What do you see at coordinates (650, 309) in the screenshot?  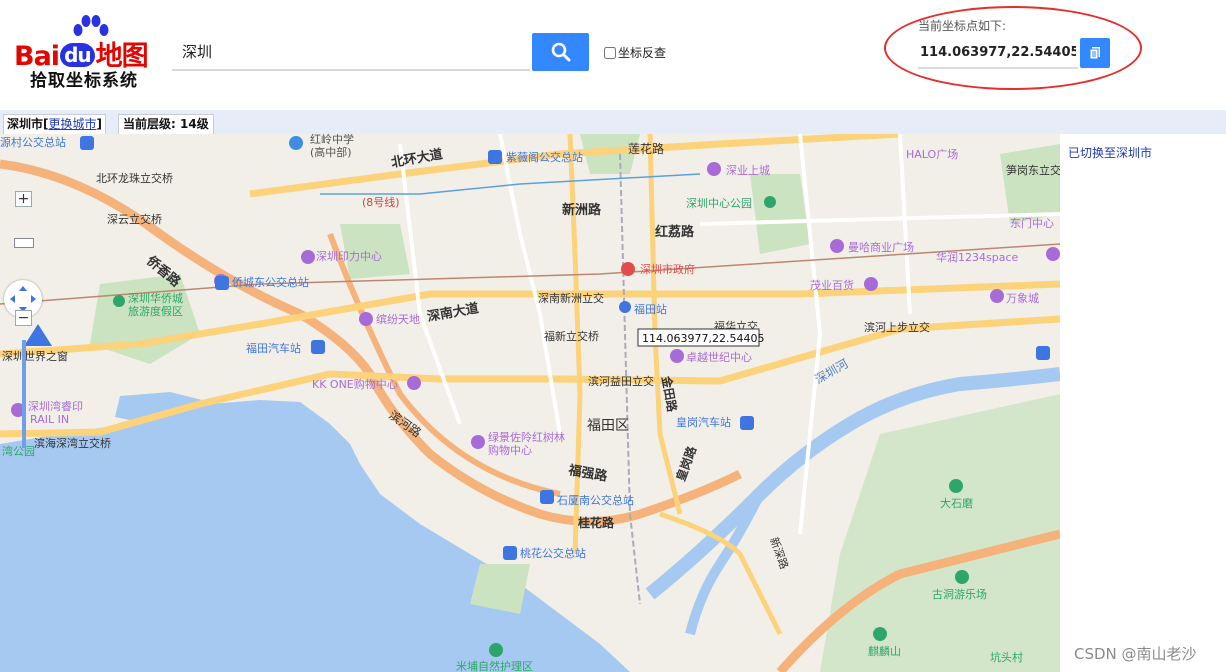 I see `place-label: 福田站` at bounding box center [650, 309].